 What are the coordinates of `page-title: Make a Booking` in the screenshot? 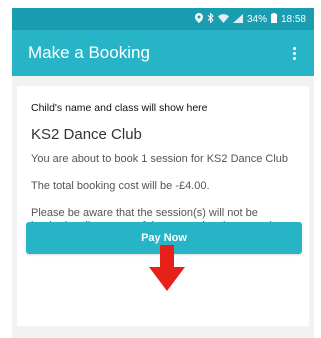 It's located at (89, 52).